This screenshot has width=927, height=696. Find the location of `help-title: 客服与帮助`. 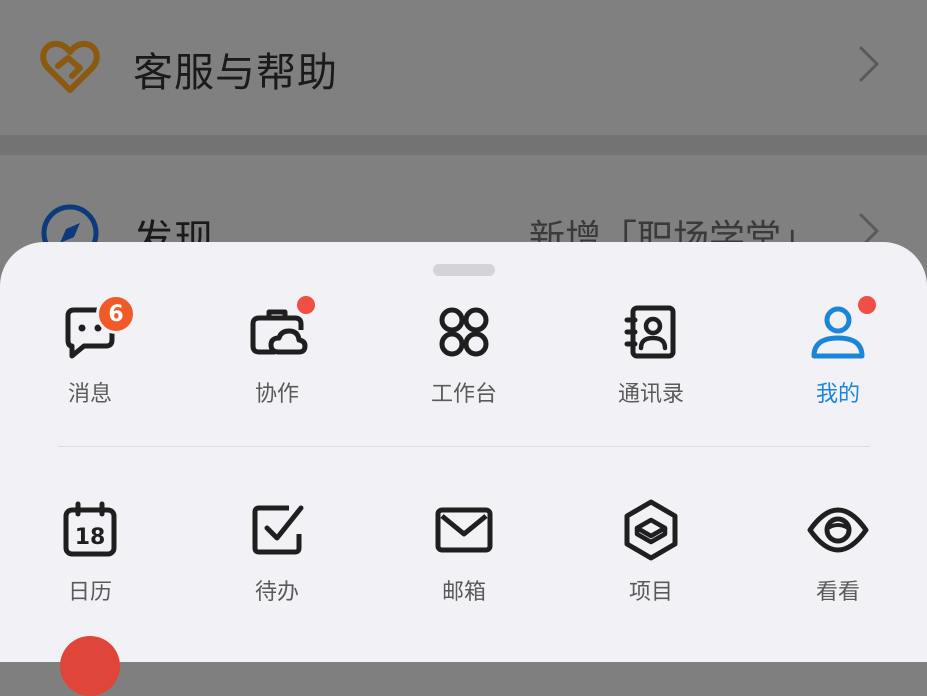

help-title: 客服与帮助 is located at coordinates (235, 73).